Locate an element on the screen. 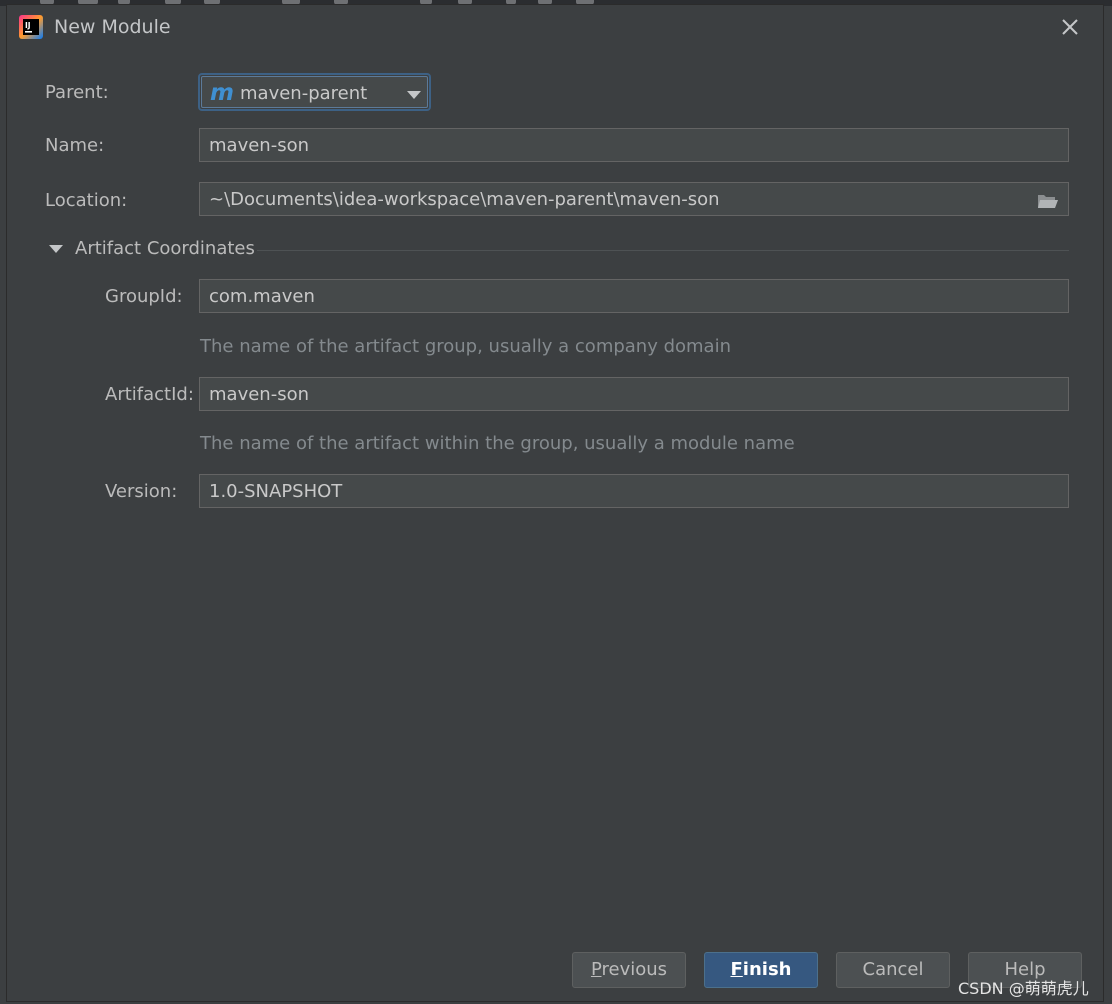 Image resolution: width=1112 pixels, height=1004 pixels. folder-icon is located at coordinates (1048, 201).